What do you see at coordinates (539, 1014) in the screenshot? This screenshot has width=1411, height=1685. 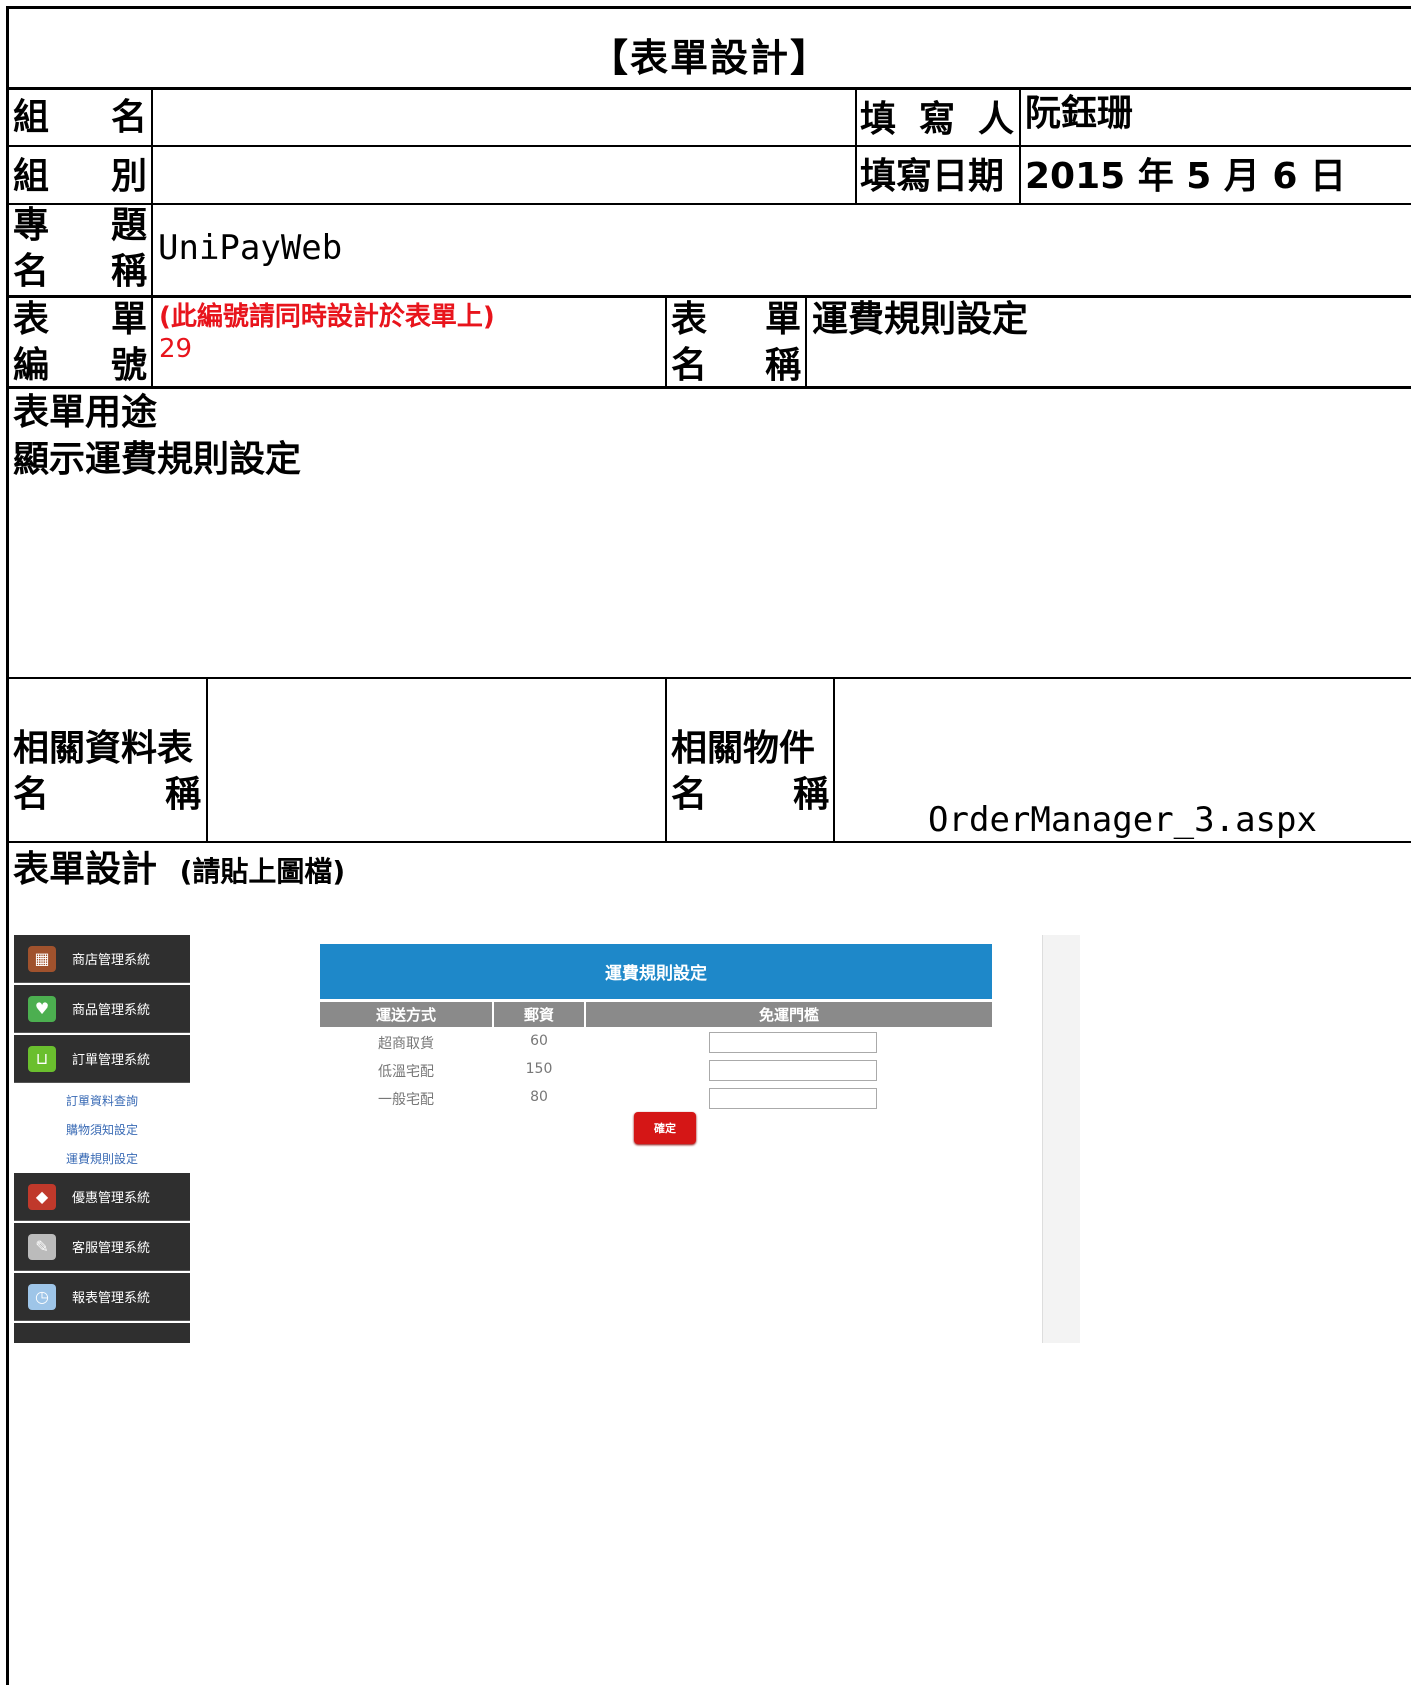 I see `column-header-fee: 郵資` at bounding box center [539, 1014].